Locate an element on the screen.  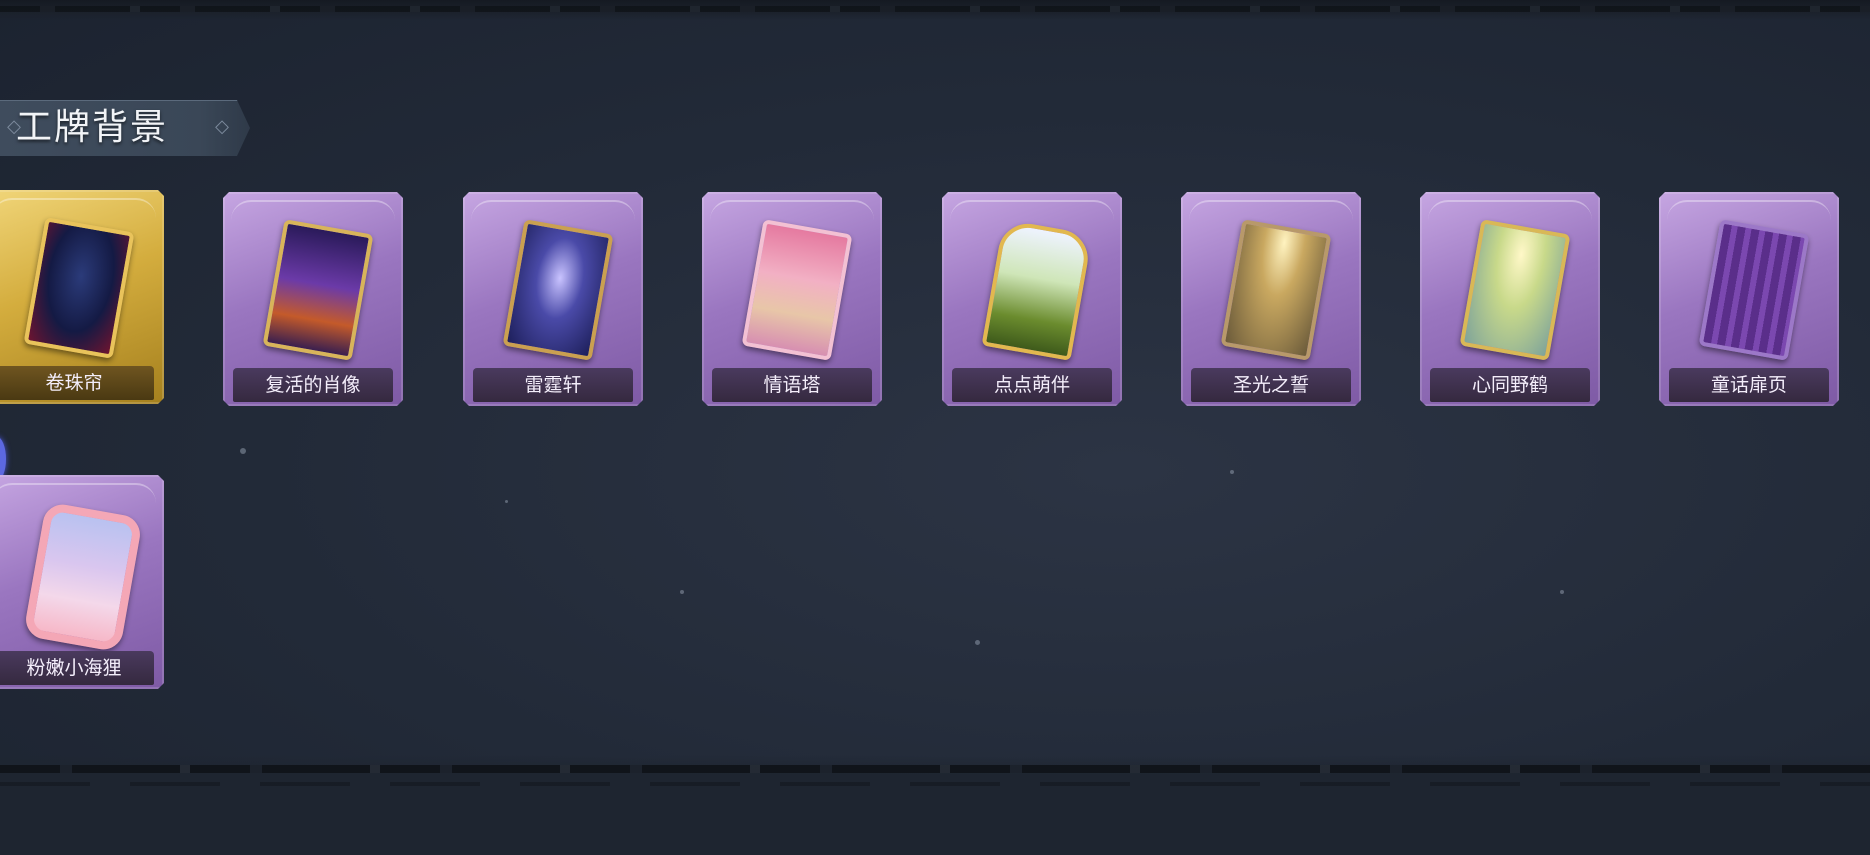
card-label-bar: 情语塔 is located at coordinates (792, 385).